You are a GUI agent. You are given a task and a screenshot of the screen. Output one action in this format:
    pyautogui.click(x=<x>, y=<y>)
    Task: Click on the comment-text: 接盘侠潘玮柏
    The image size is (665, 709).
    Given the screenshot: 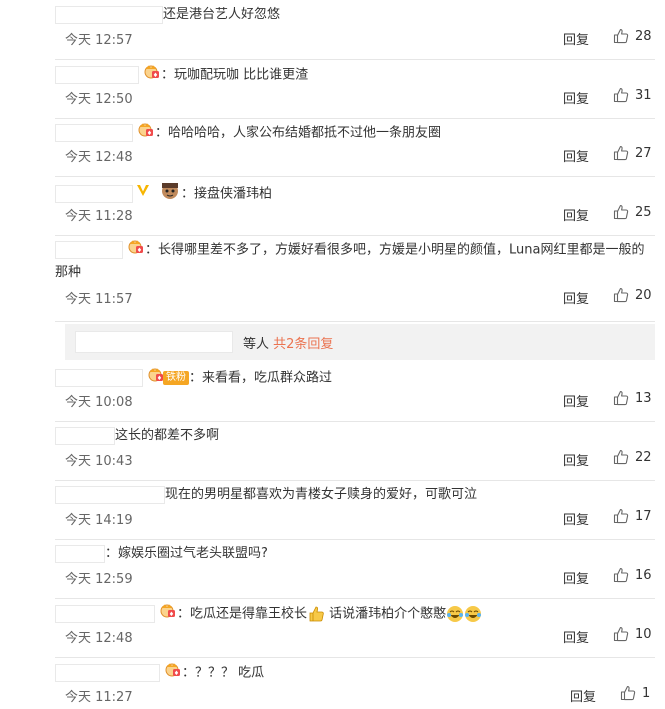 What is the action you would take?
    pyautogui.click(x=233, y=194)
    